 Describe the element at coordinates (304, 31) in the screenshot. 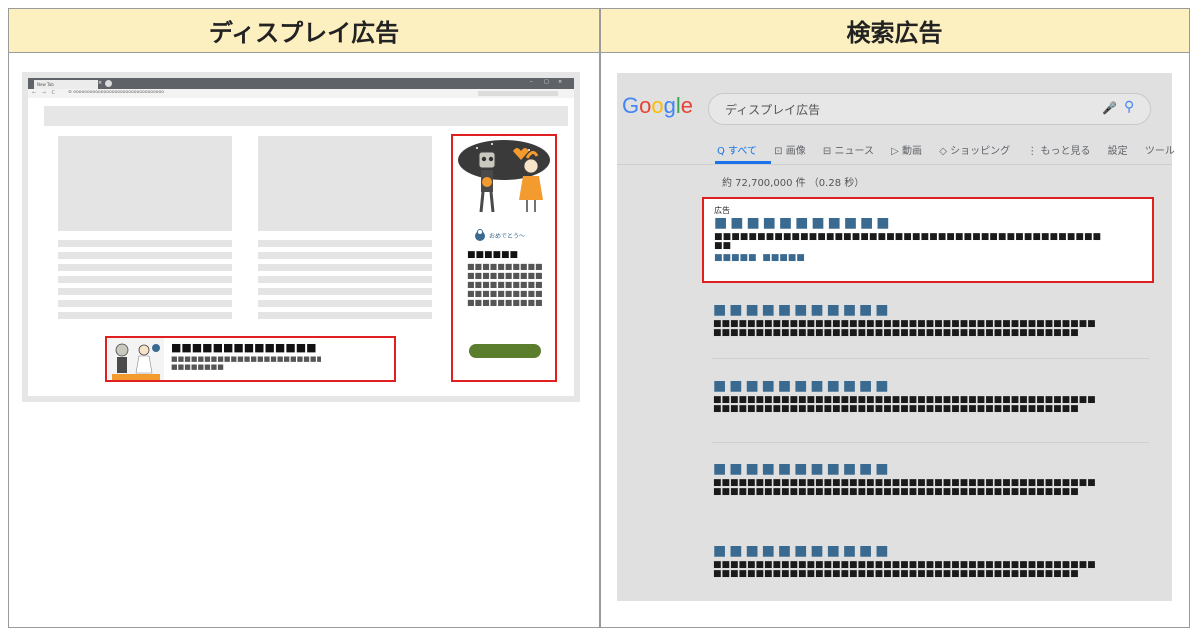

I see `header-display-ad: ディスプレイ広告` at that location.